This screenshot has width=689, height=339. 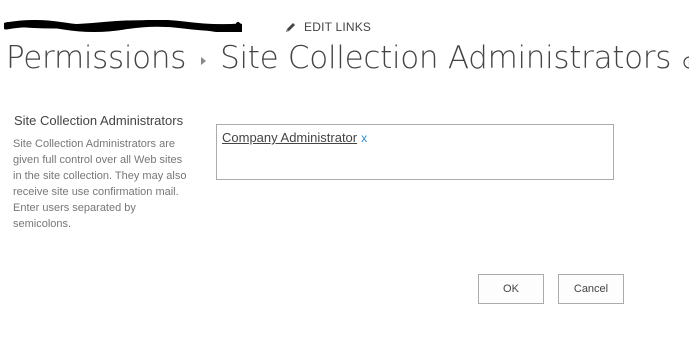 What do you see at coordinates (511, 289) in the screenshot?
I see `ok-button: OK` at bounding box center [511, 289].